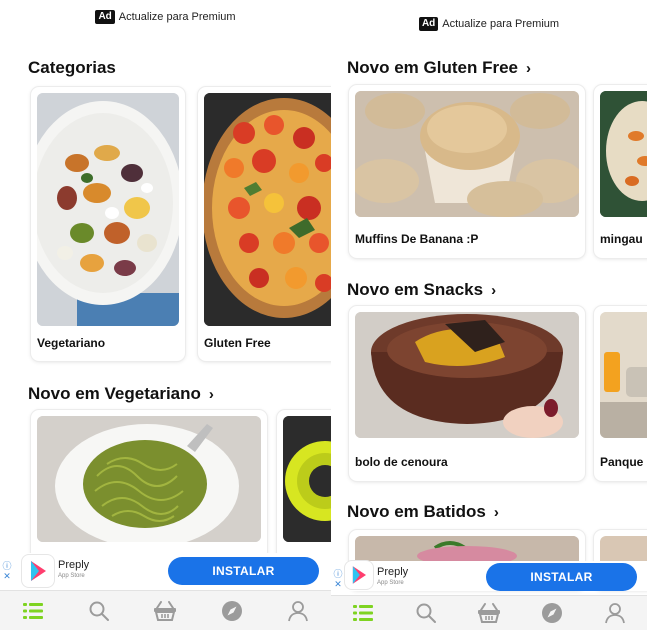 This screenshot has width=647, height=630. I want to click on recipe-card-muffins: Muffins De Banana :P, so click(467, 171).